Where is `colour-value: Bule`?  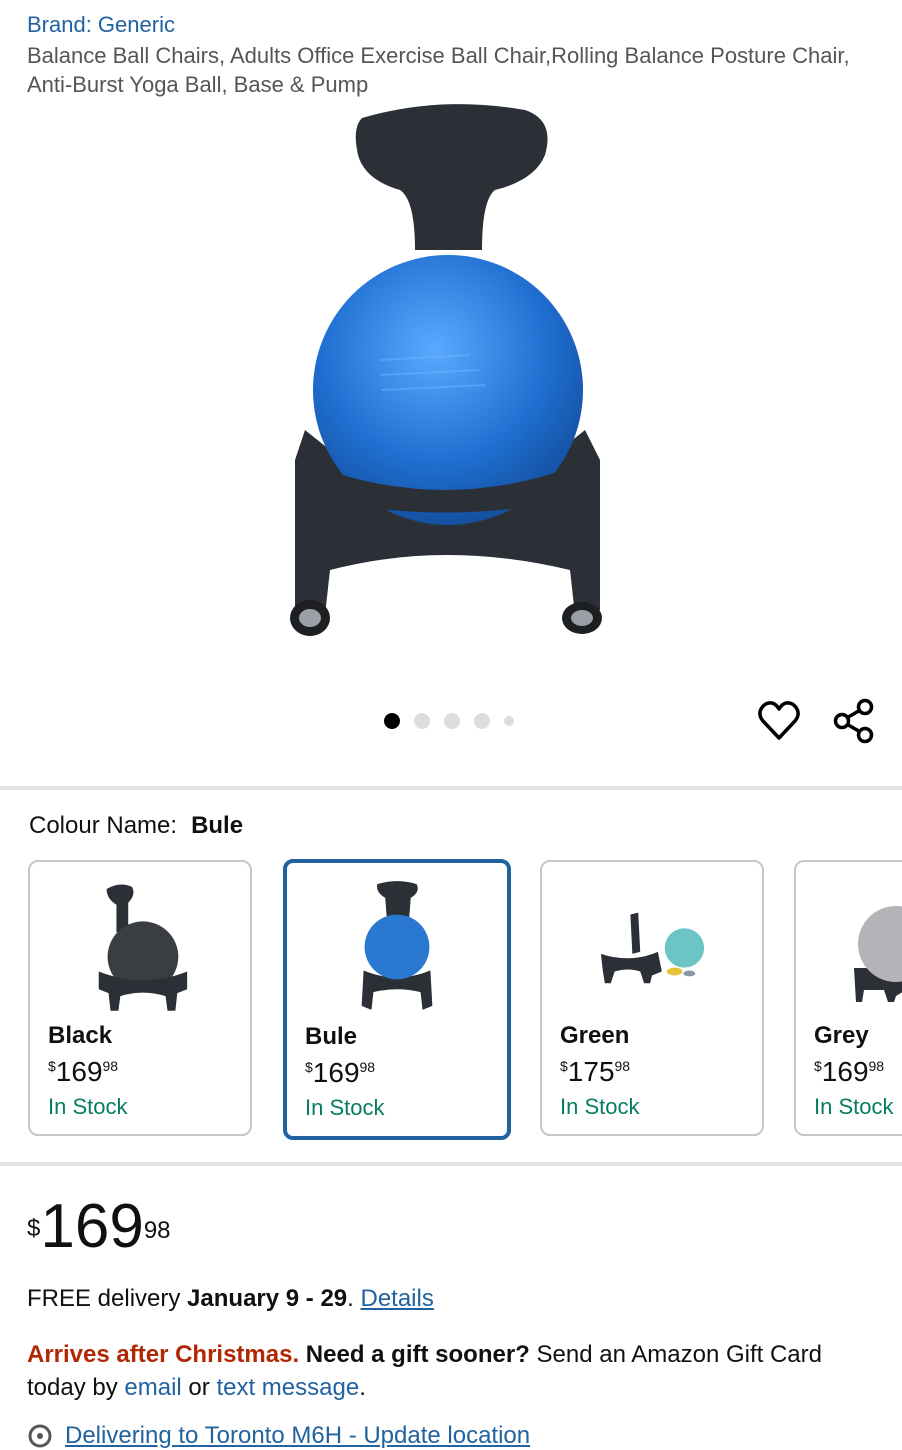 colour-value: Bule is located at coordinates (217, 825).